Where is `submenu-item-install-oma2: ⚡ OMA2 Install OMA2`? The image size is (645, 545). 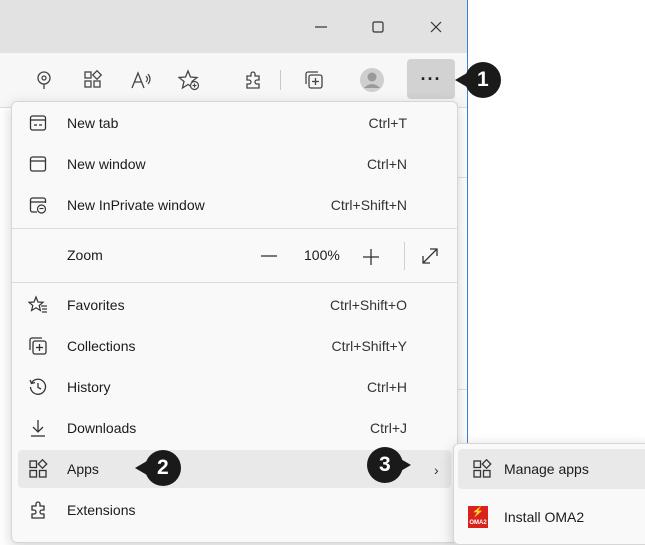
submenu-item-install-oma2: ⚡ OMA2 Install OMA2 is located at coordinates (549, 517).